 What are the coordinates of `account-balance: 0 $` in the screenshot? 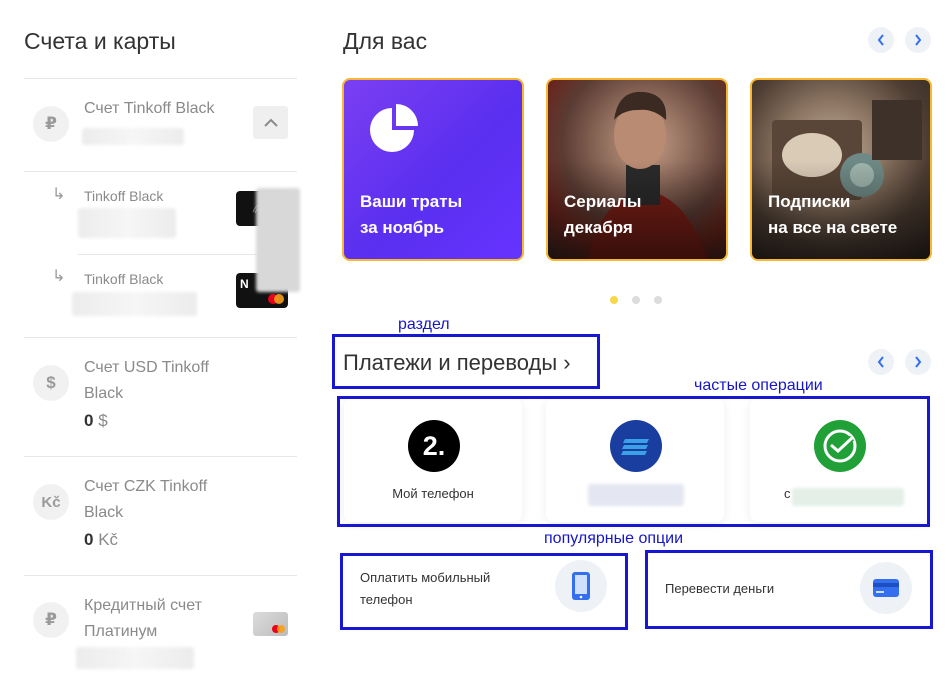 It's located at (96, 421).